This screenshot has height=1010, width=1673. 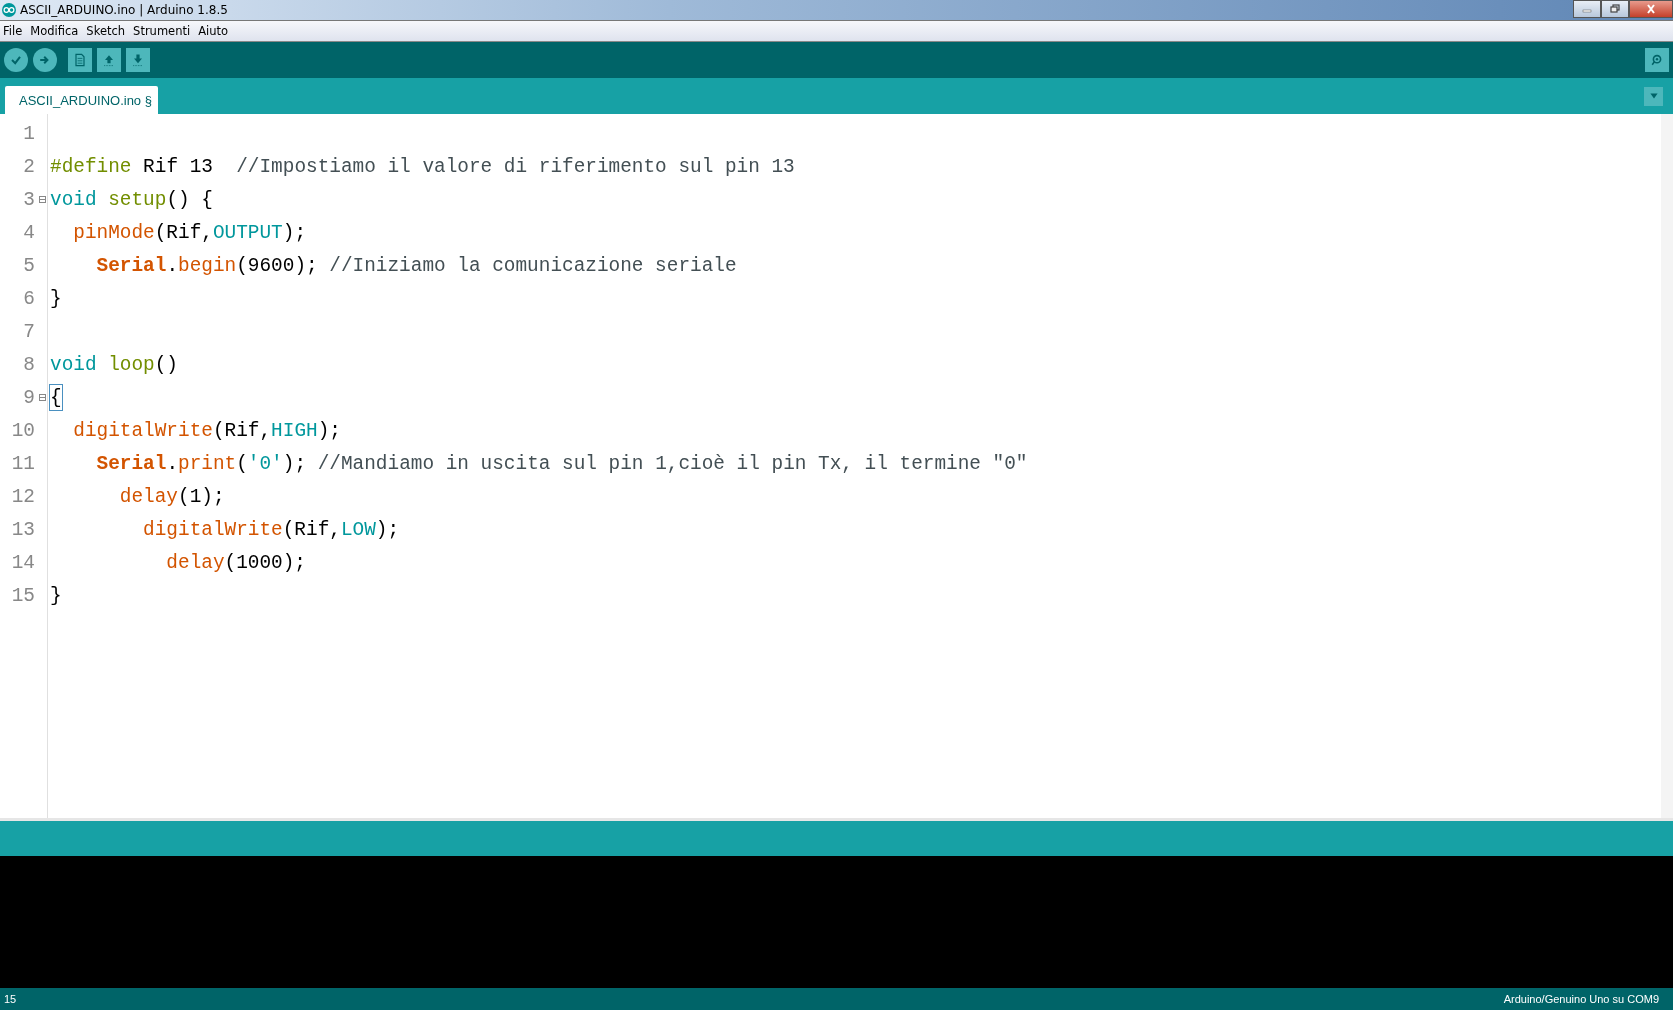 I want to click on maximize-icon, so click(x=1615, y=9).